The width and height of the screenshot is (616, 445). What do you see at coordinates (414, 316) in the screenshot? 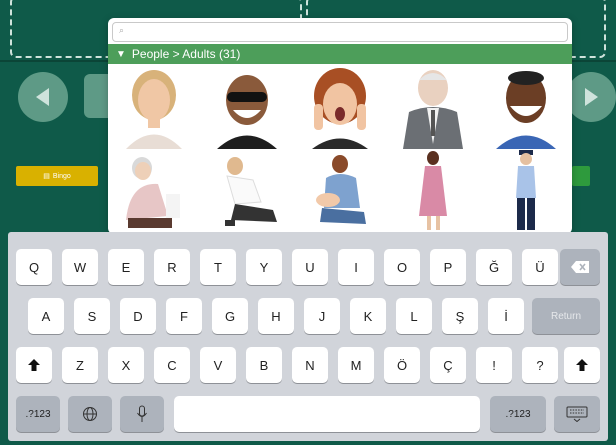
I see `key-l: L` at bounding box center [414, 316].